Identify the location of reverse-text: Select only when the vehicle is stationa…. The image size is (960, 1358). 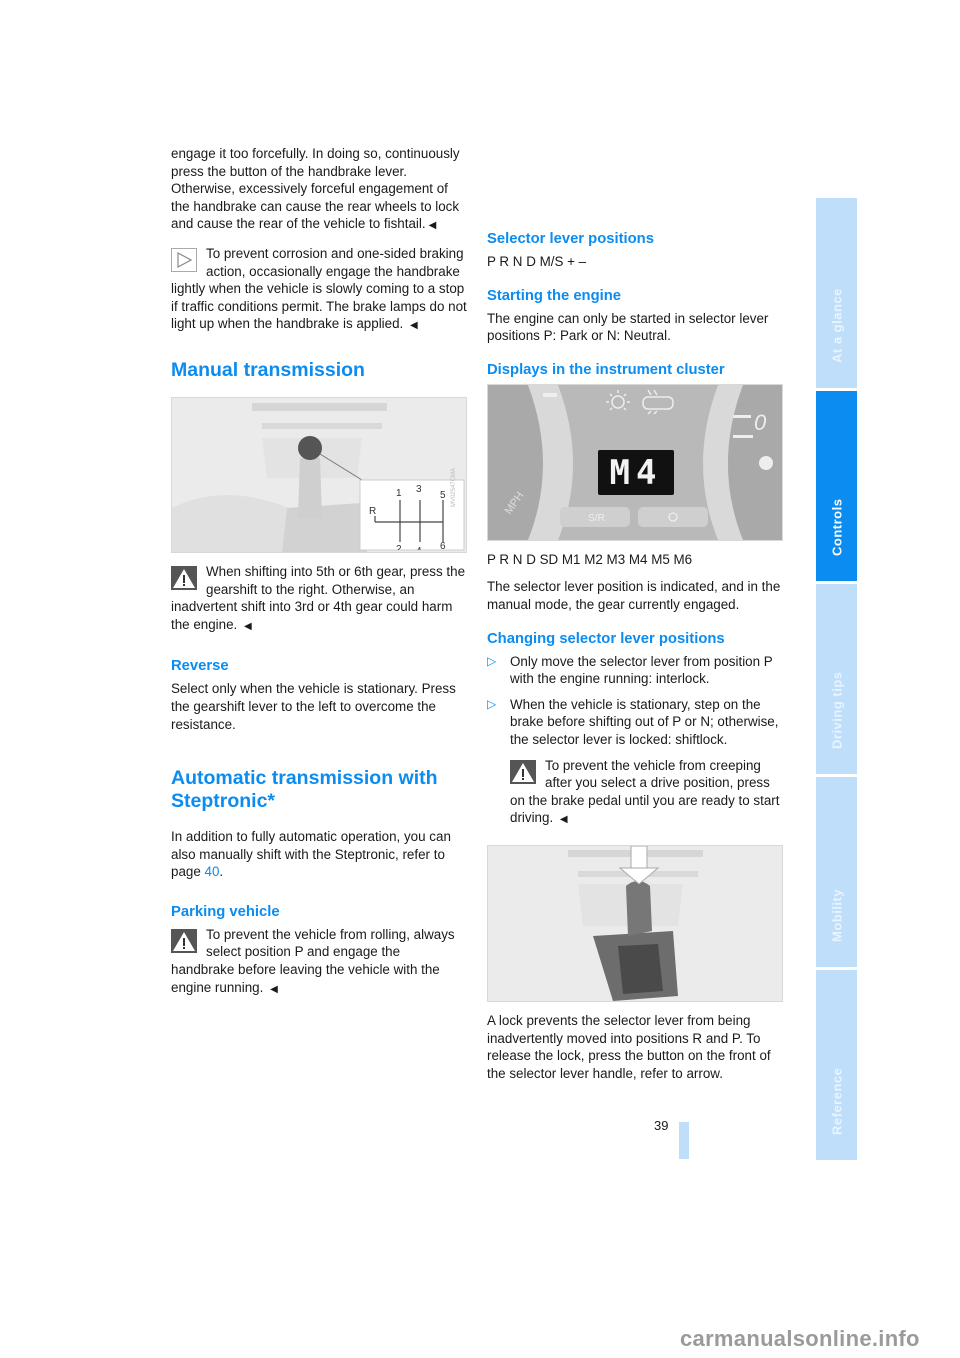
(313, 706).